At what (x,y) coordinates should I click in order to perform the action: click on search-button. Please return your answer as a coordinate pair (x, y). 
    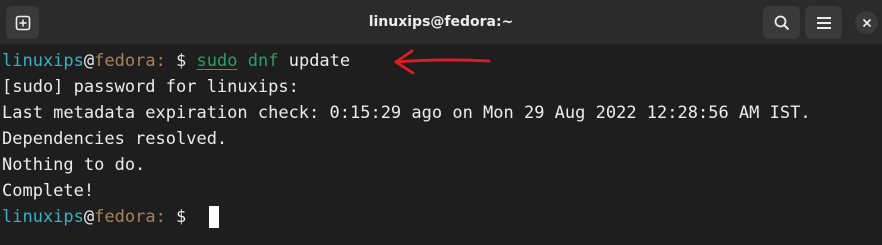
    Looking at the image, I should click on (781, 22).